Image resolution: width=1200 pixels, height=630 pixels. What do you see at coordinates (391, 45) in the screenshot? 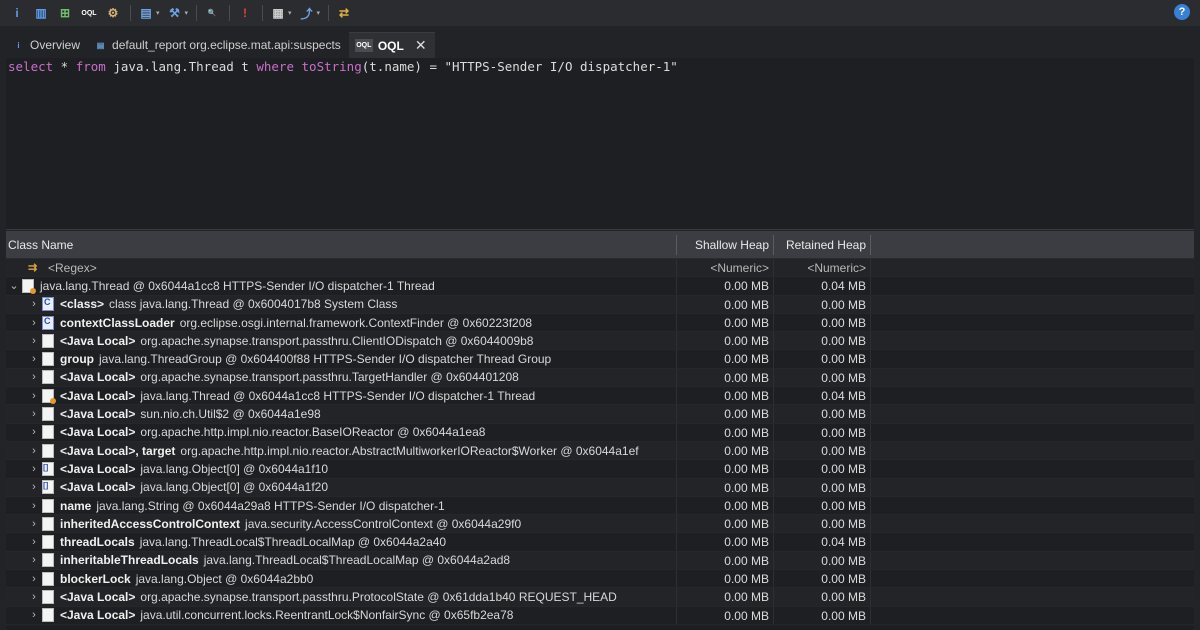
I see `tab-oql: OQL OQL ✕` at bounding box center [391, 45].